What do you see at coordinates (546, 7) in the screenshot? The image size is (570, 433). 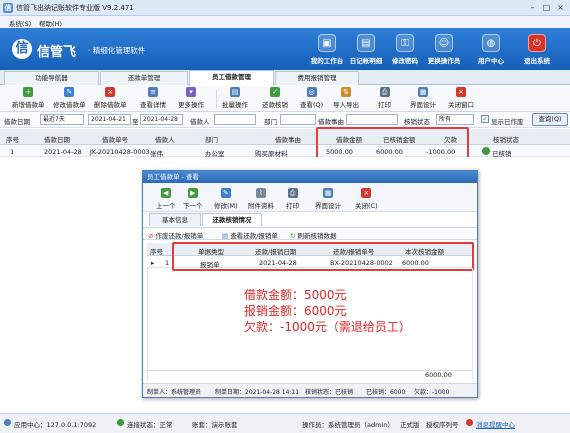 I see `maximize-icon: □` at bounding box center [546, 7].